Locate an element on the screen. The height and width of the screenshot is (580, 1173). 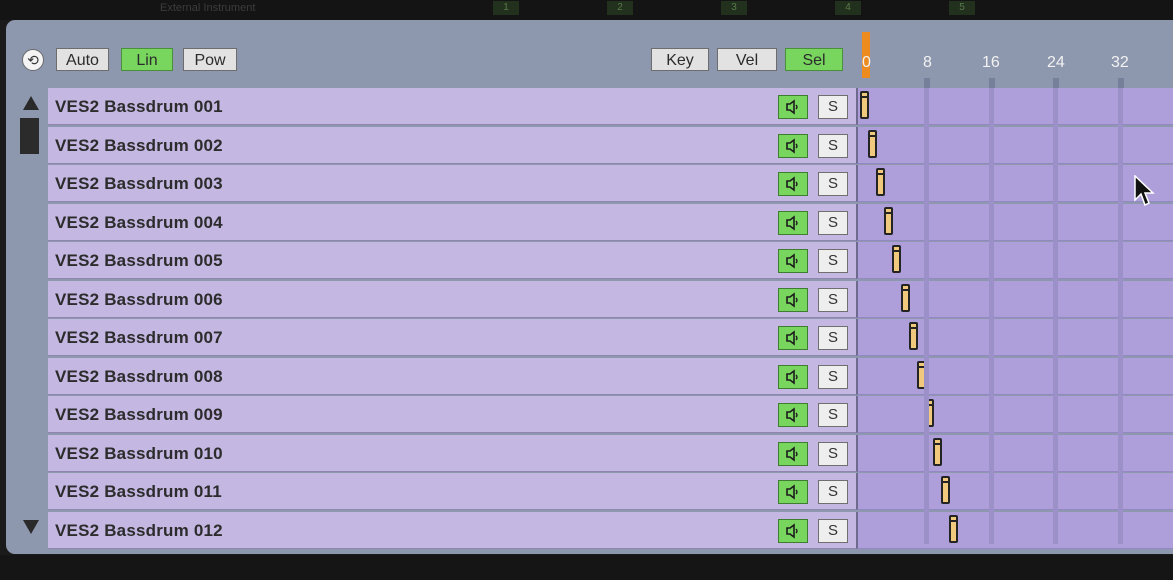
track-name-cell: VES2 Bassdrum 004 is located at coordinates (452, 222).